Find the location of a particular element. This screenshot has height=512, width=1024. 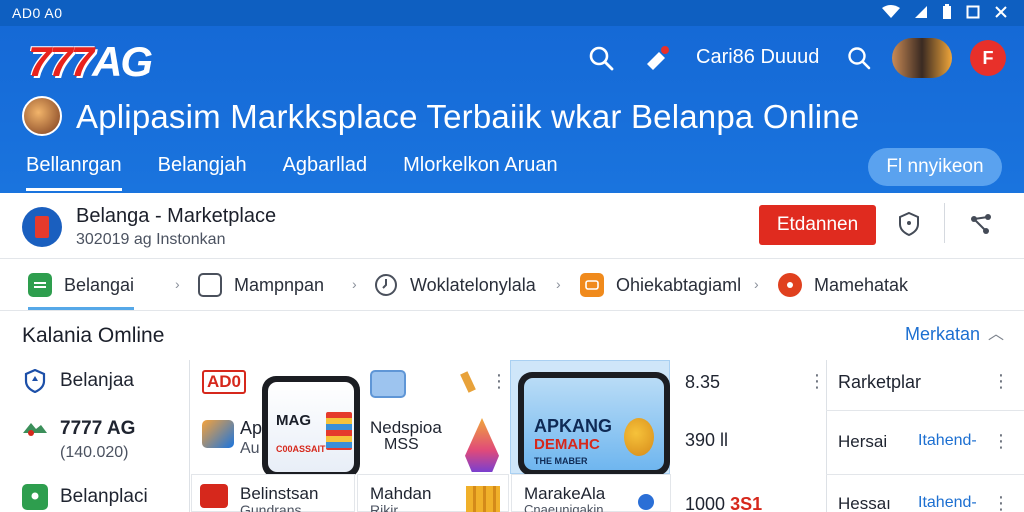

product-title: Mahdan is located at coordinates (401, 493).